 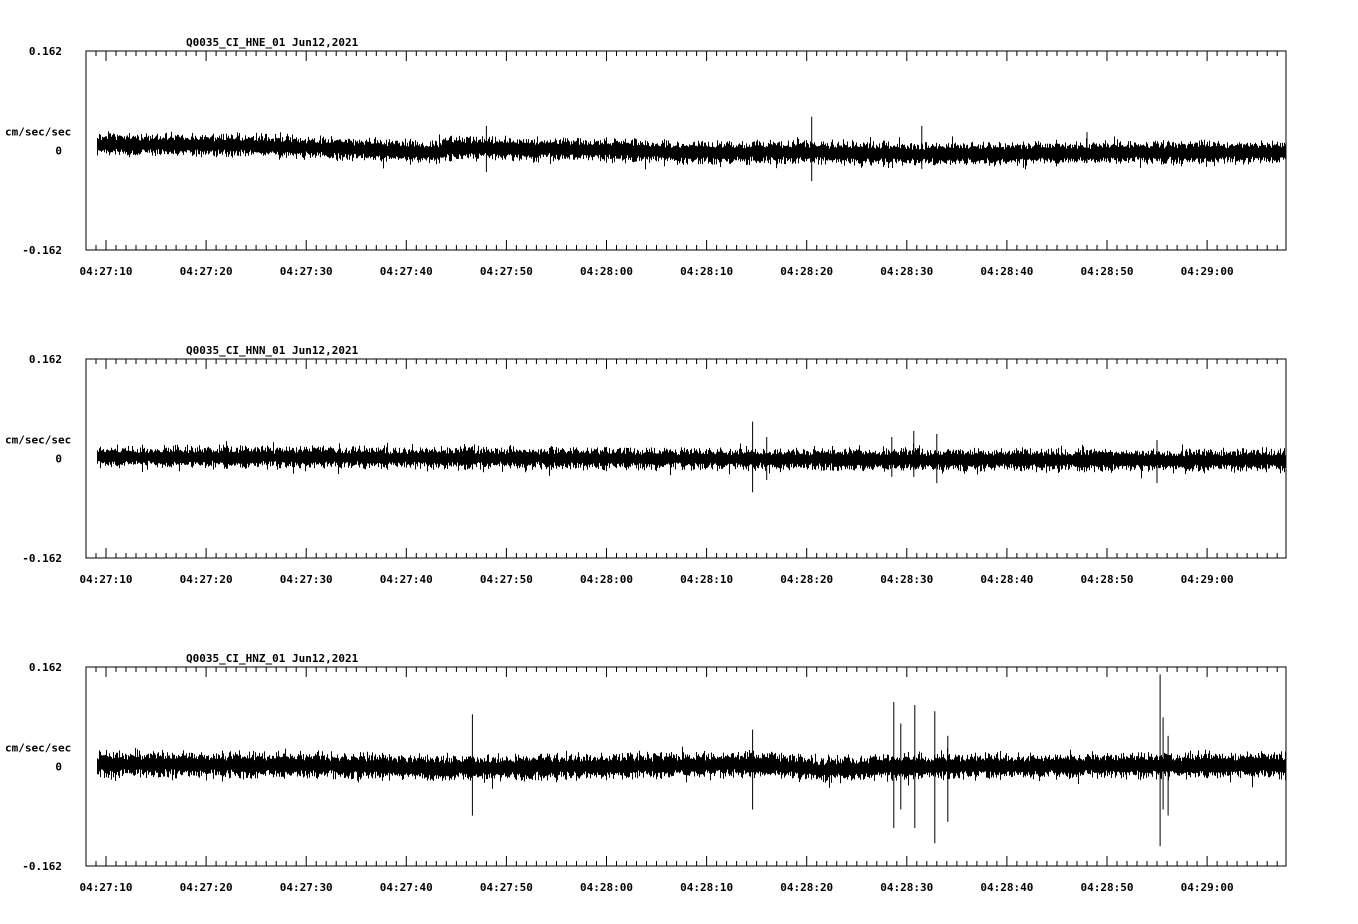 What do you see at coordinates (272, 658) in the screenshot?
I see `trace-title: Q0035_CI_HNZ_01 Jun12,2021` at bounding box center [272, 658].